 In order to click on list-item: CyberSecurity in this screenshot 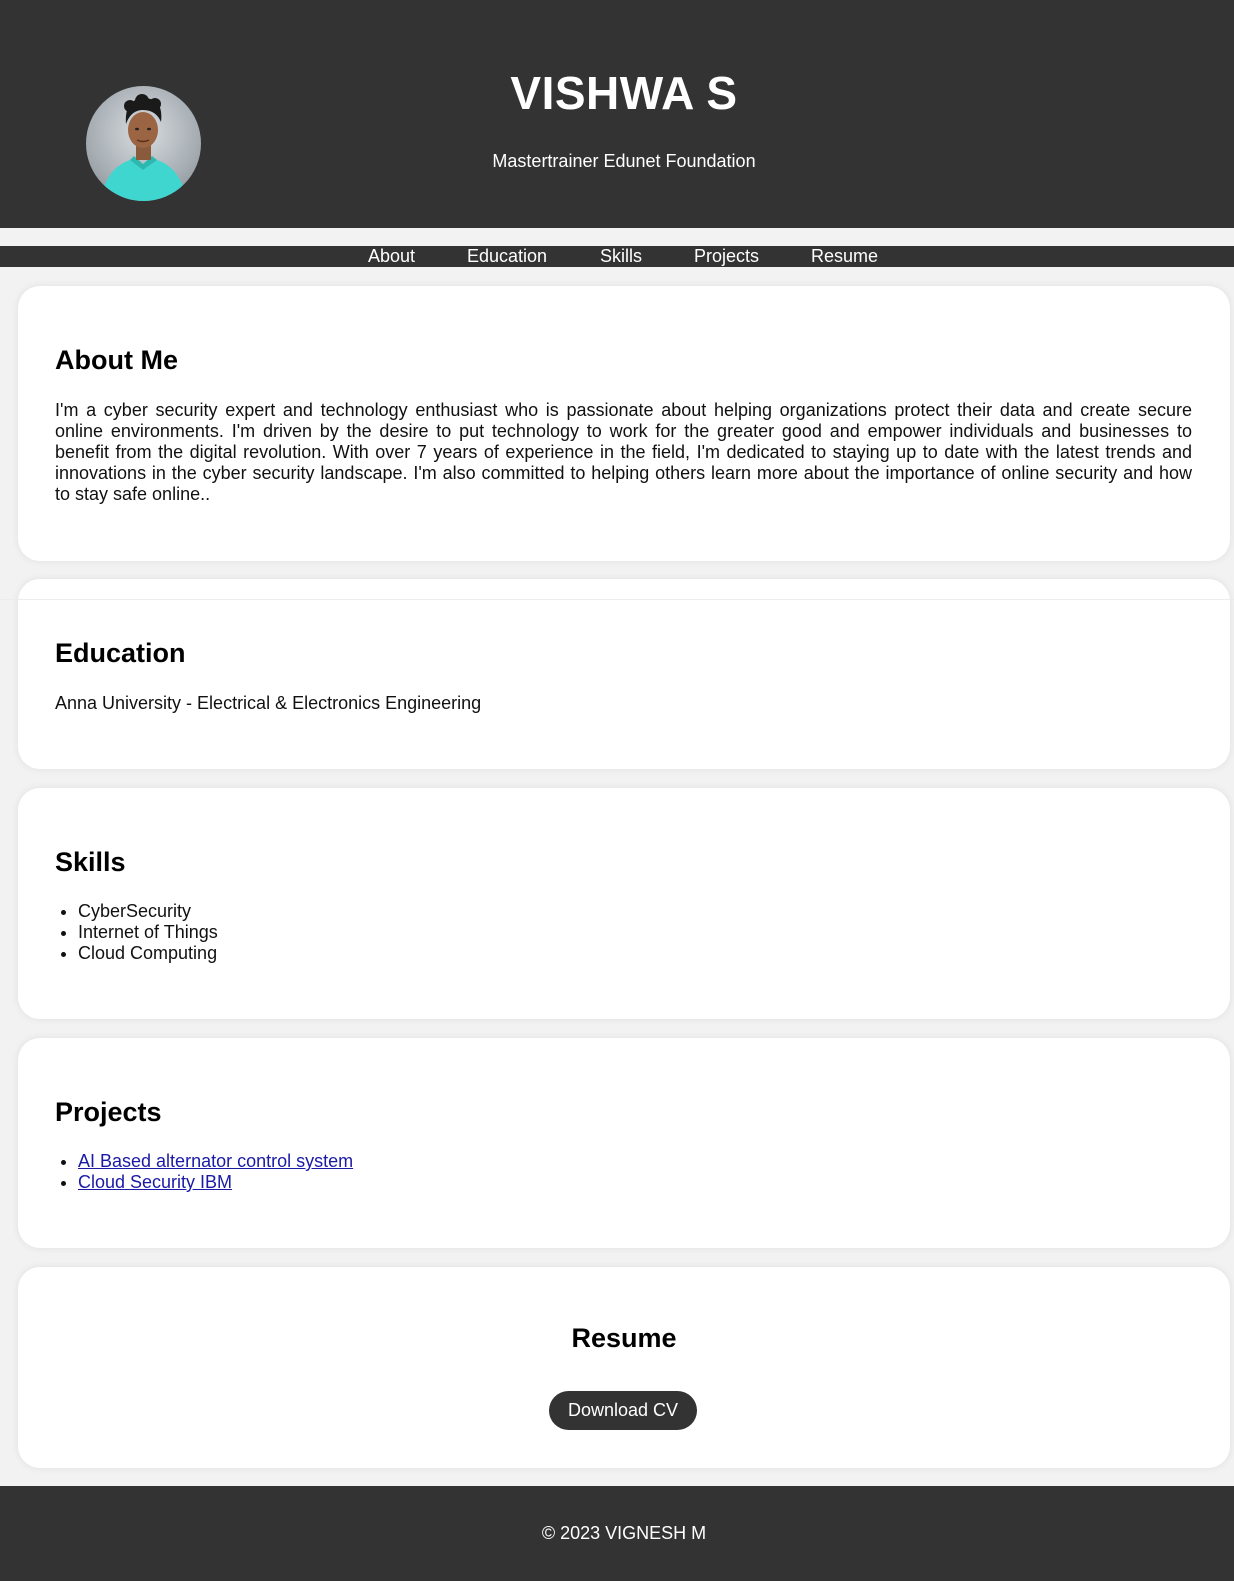, I will do `click(148, 911)`.